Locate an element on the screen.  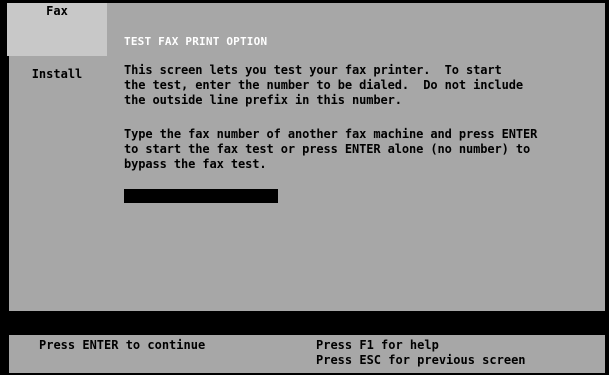
sidebar-item-label: Install is located at coordinates (57, 74).